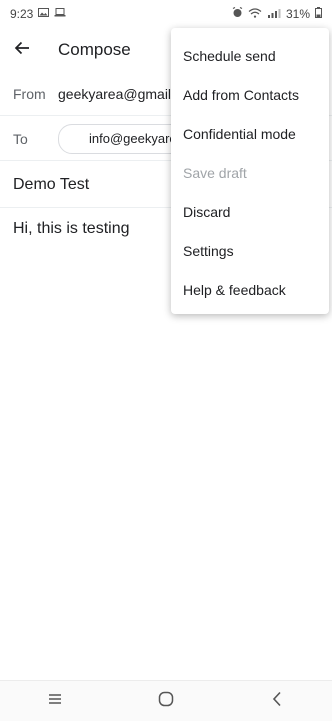 Image resolution: width=332 pixels, height=721 pixels. I want to click on menu-item-settings: Settings, so click(250, 250).